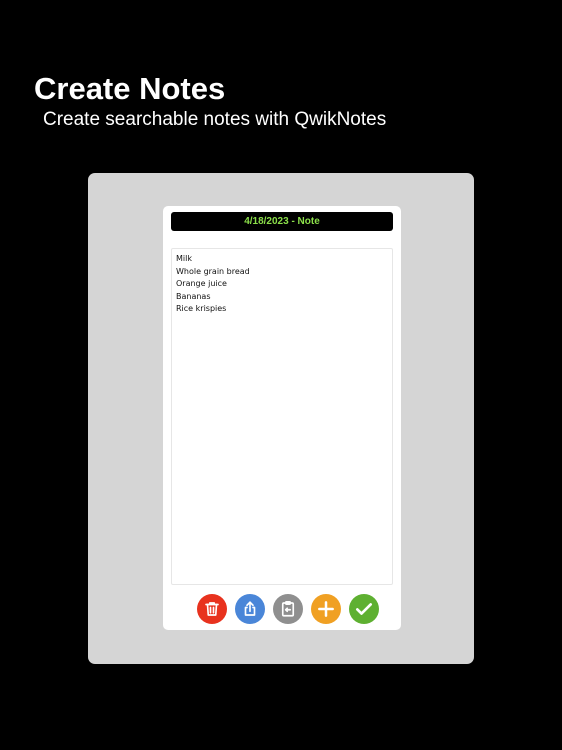 The height and width of the screenshot is (750, 562). I want to click on share-icon, so click(250, 609).